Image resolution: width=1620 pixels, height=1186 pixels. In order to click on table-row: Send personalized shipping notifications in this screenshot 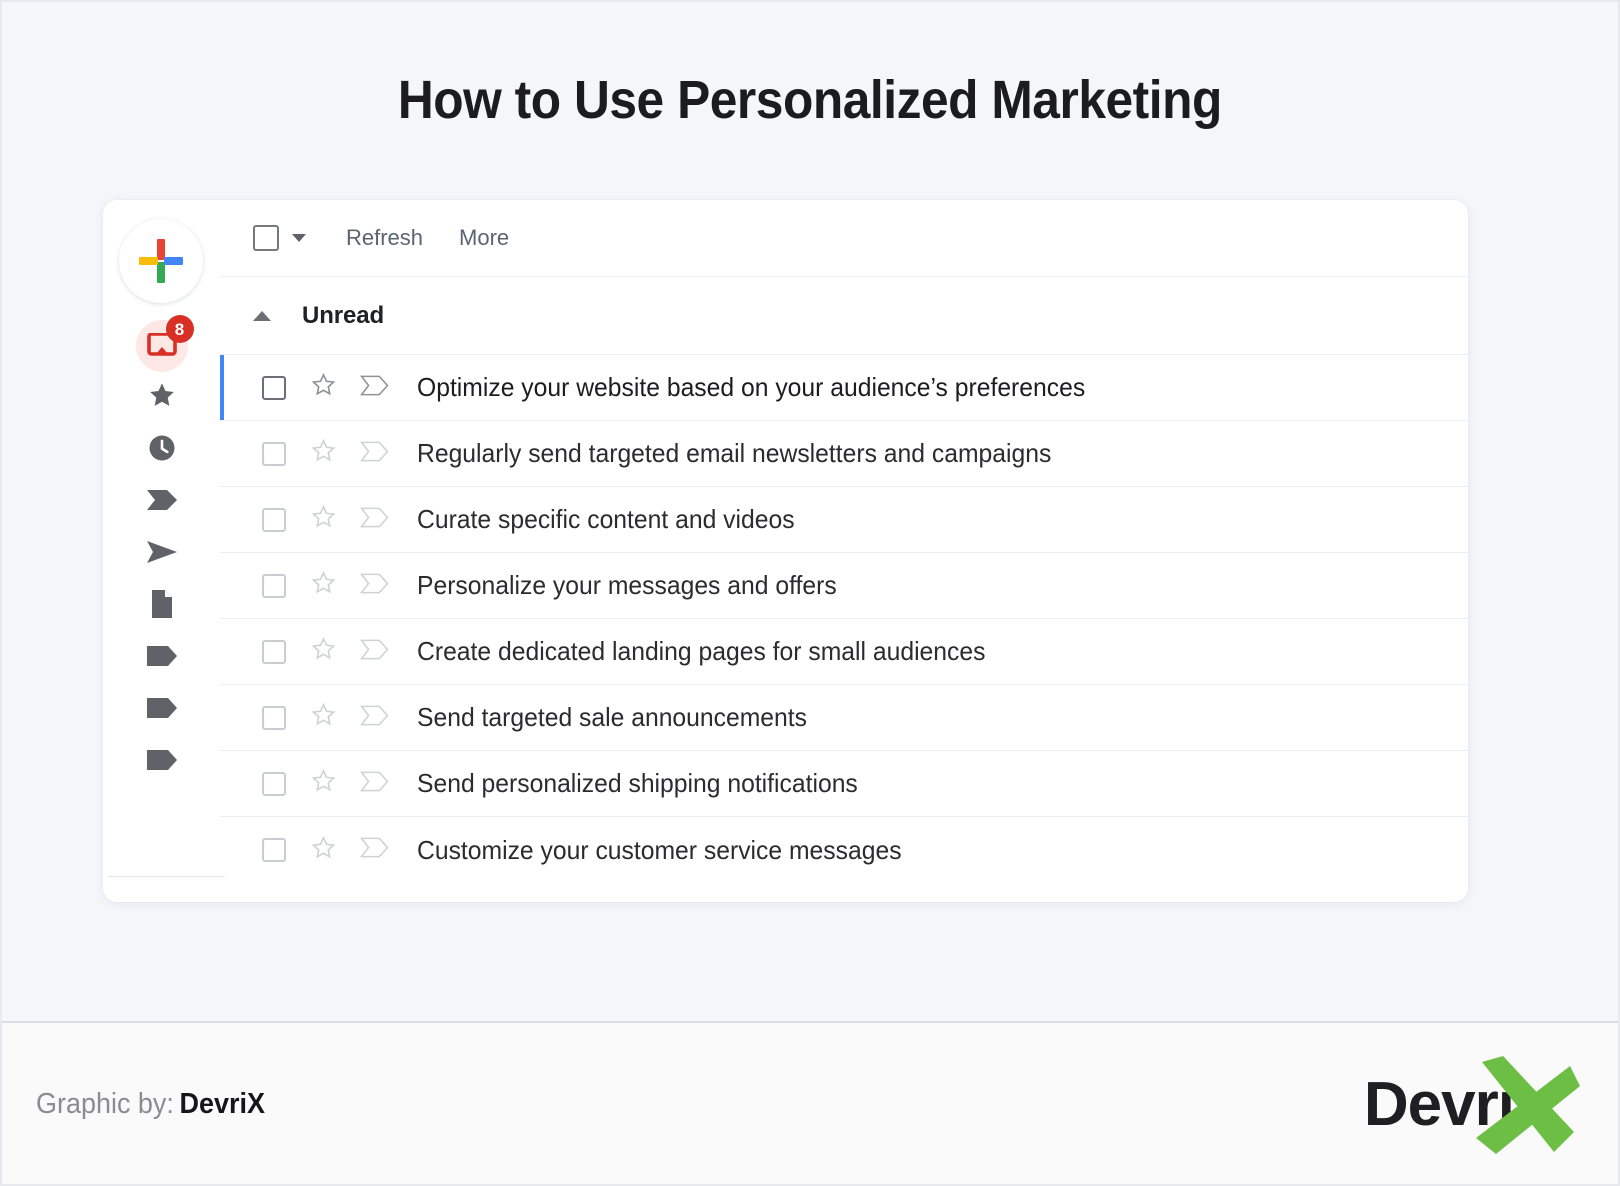, I will do `click(844, 784)`.